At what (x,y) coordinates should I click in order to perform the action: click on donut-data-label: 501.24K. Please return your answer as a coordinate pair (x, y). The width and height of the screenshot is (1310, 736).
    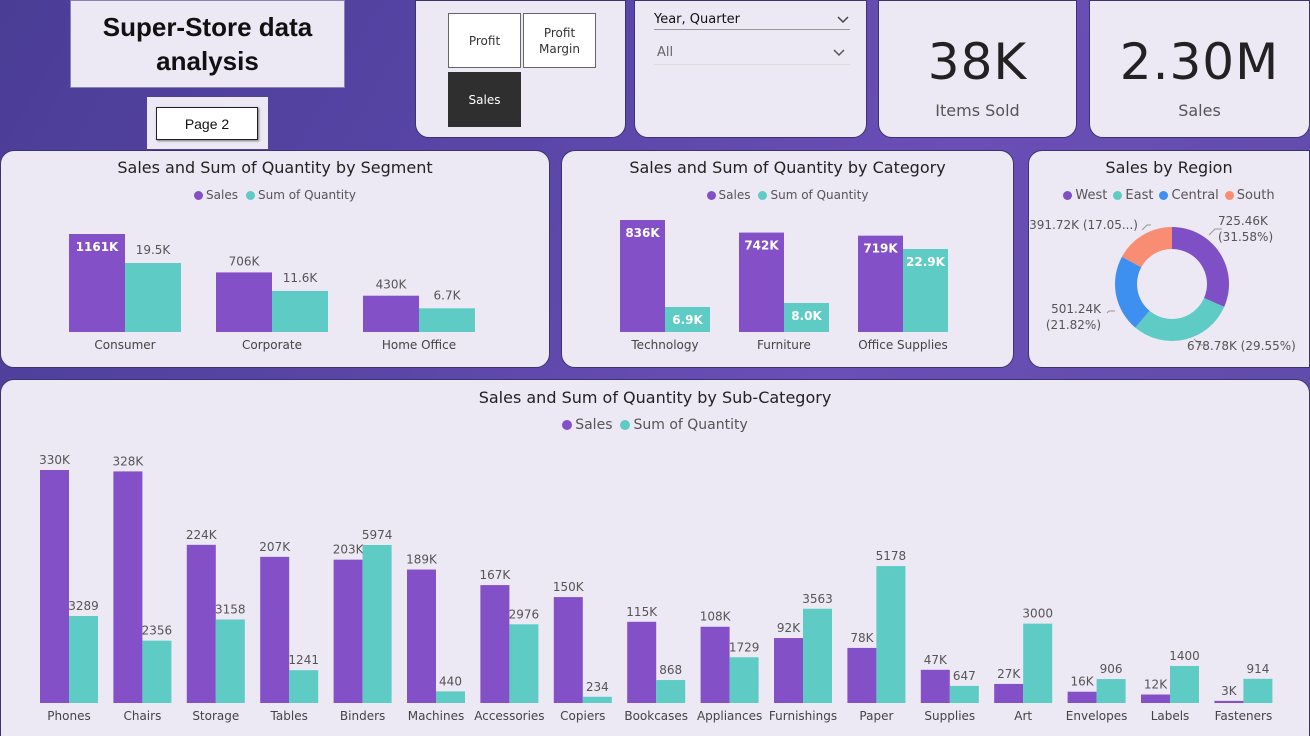
    Looking at the image, I should click on (1076, 309).